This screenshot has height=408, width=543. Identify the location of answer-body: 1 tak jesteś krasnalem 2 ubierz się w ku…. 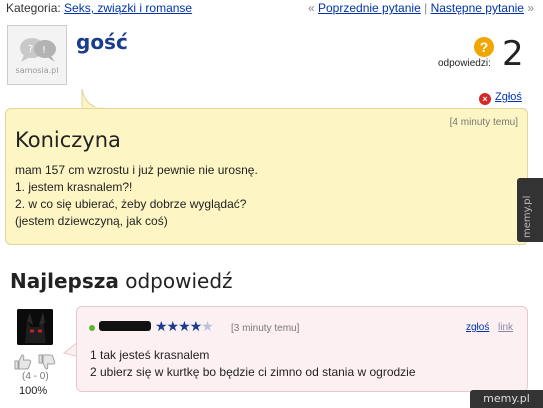
(305, 364).